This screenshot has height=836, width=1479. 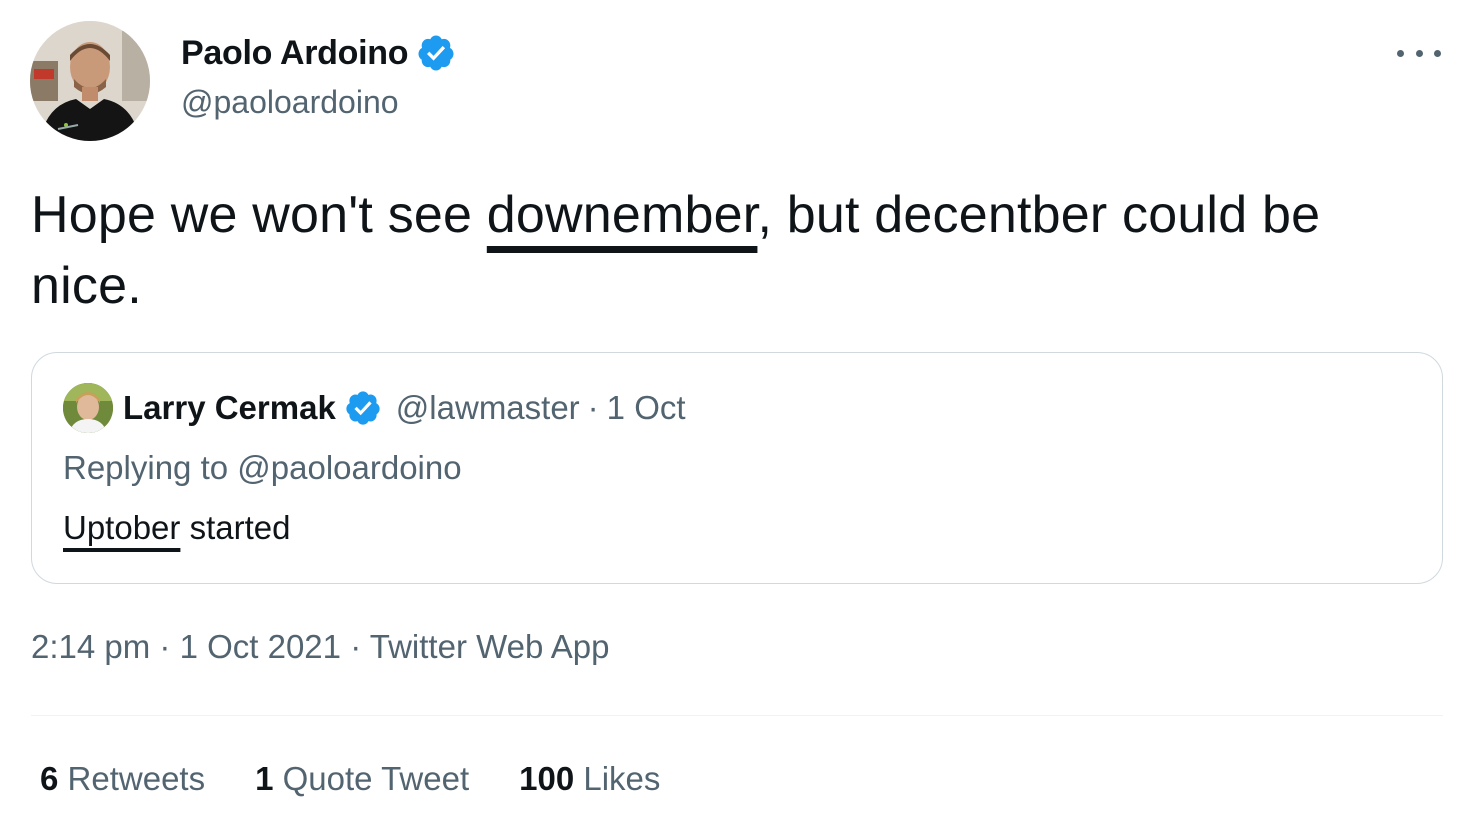 I want to click on author-avatar, so click(x=90, y=81).